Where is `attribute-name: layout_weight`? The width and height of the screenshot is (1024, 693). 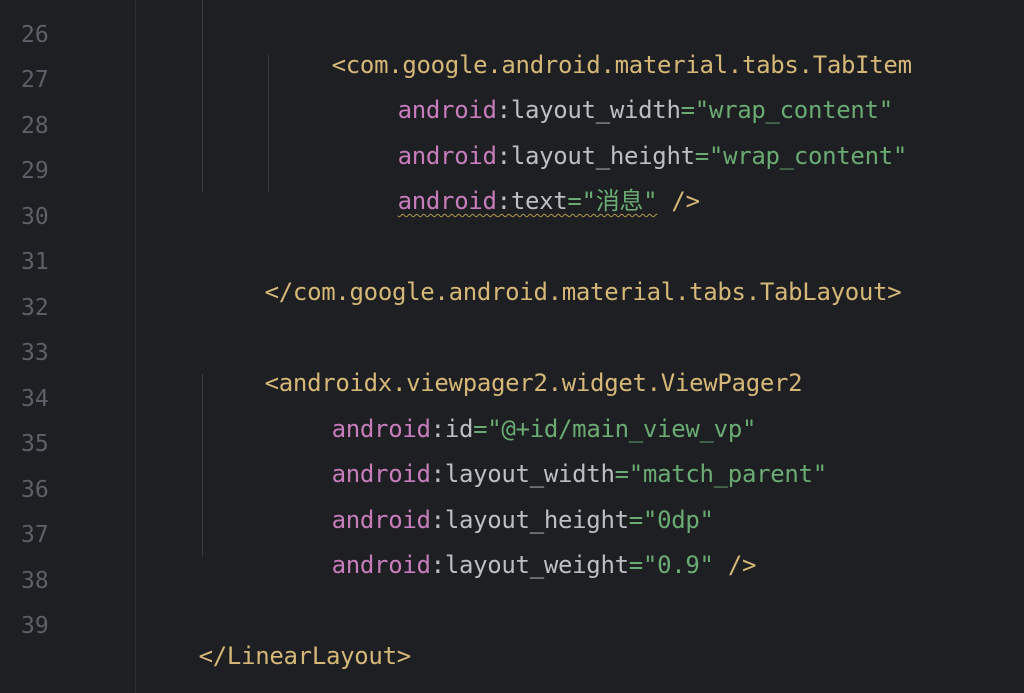
attribute-name: layout_weight is located at coordinates (536, 565).